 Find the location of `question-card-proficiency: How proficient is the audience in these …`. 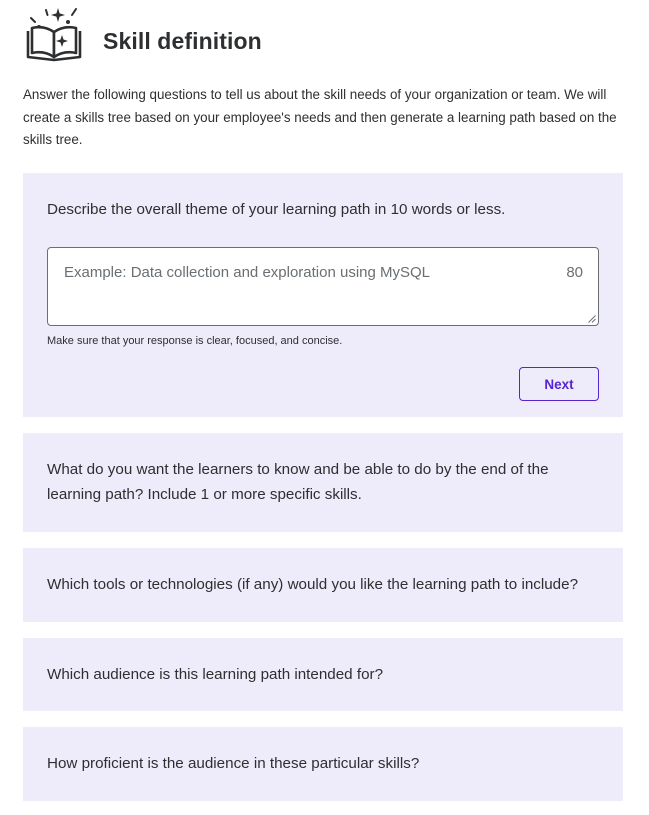

question-card-proficiency: How proficient is the audience in these … is located at coordinates (323, 764).